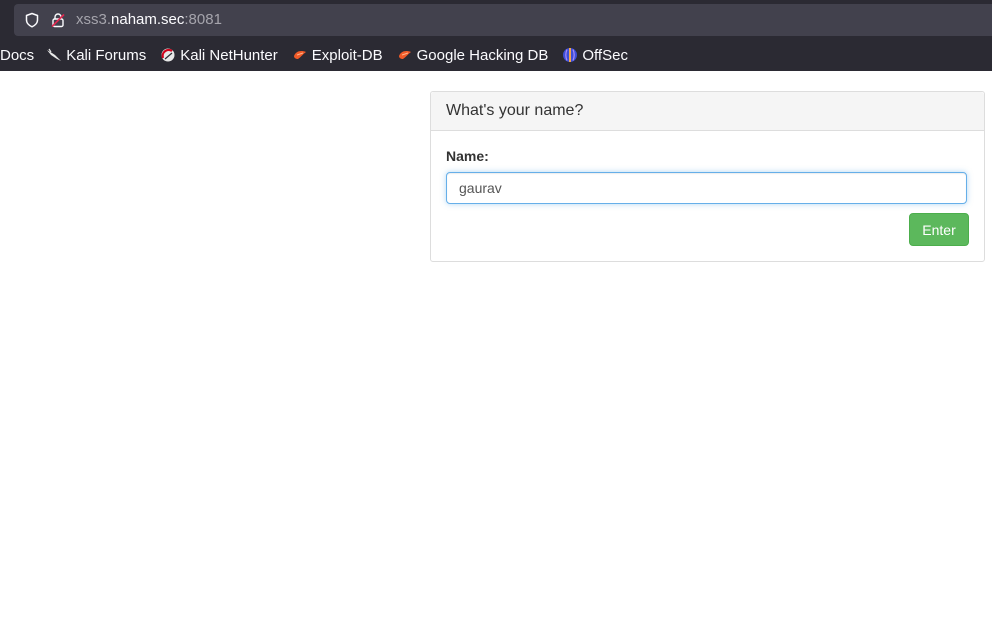 This screenshot has height=626, width=992. I want to click on bookmark-label: Docs, so click(17, 55).